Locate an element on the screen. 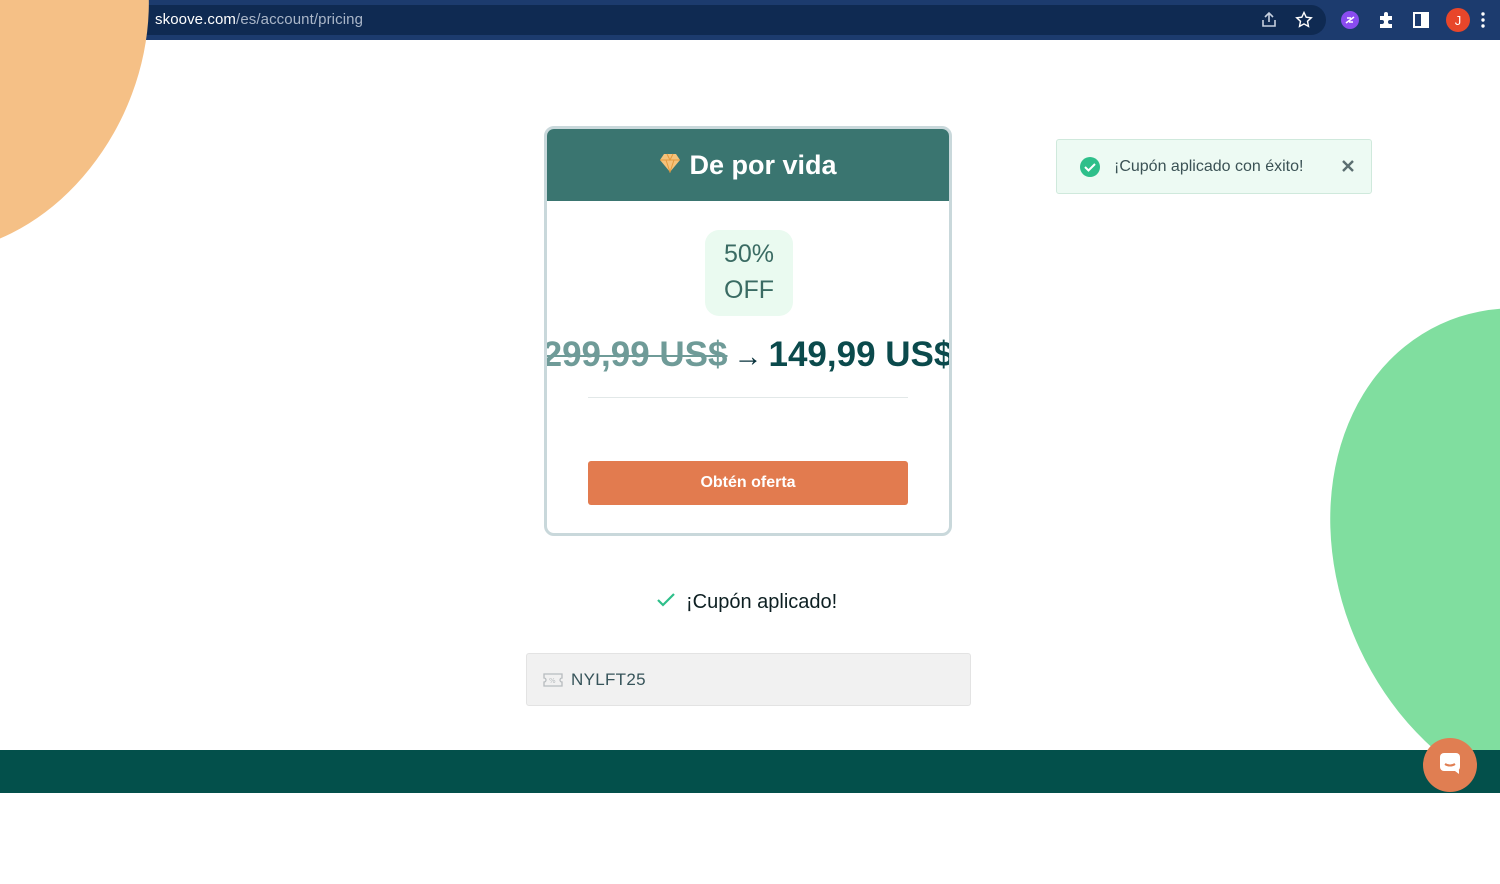  price-arrow: → is located at coordinates (748, 357).